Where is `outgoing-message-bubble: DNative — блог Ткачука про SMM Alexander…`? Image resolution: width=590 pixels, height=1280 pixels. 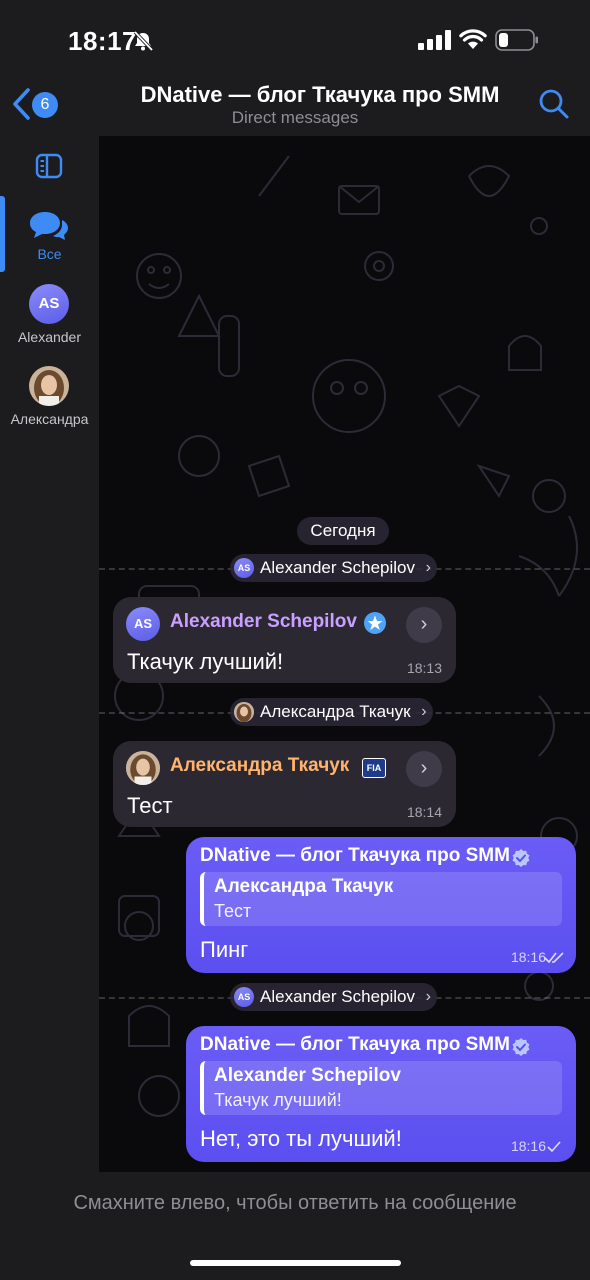 outgoing-message-bubble: DNative — блог Ткачука про SMM Alexander… is located at coordinates (381, 1094).